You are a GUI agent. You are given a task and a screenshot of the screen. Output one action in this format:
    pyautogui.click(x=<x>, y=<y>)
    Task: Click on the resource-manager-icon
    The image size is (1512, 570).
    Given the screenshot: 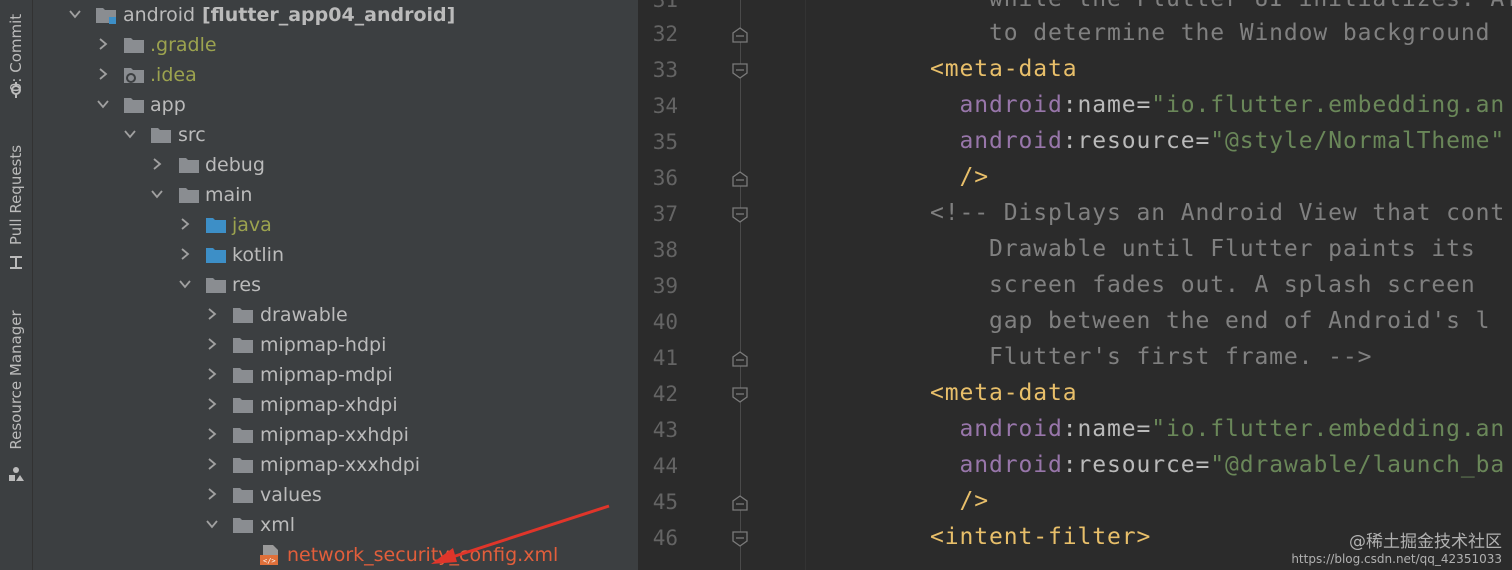 What is the action you would take?
    pyautogui.click(x=16, y=474)
    